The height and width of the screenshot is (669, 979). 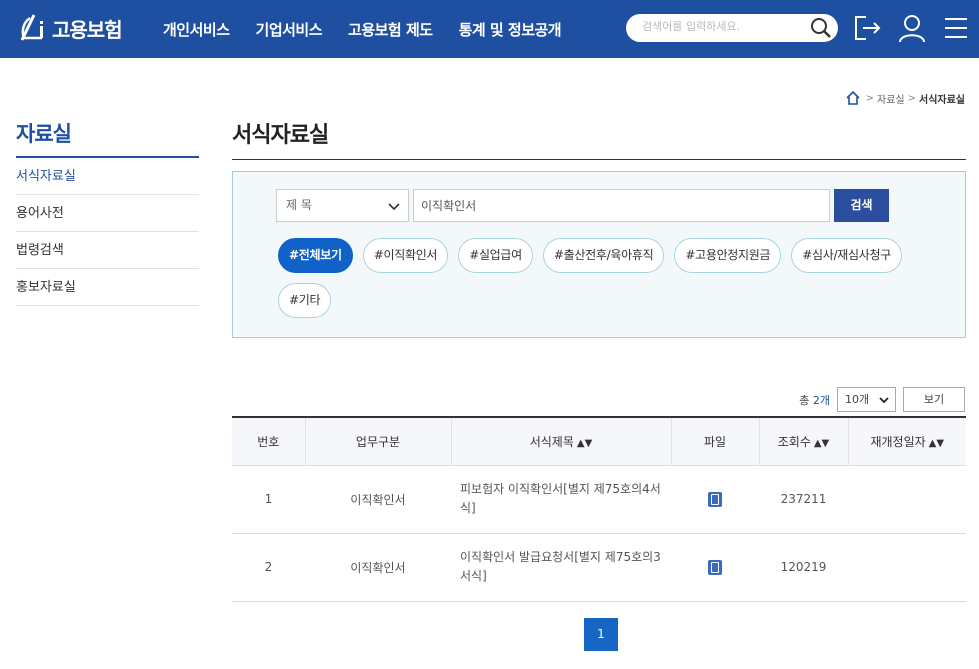 What do you see at coordinates (934, 399) in the screenshot?
I see `view-button: 보기` at bounding box center [934, 399].